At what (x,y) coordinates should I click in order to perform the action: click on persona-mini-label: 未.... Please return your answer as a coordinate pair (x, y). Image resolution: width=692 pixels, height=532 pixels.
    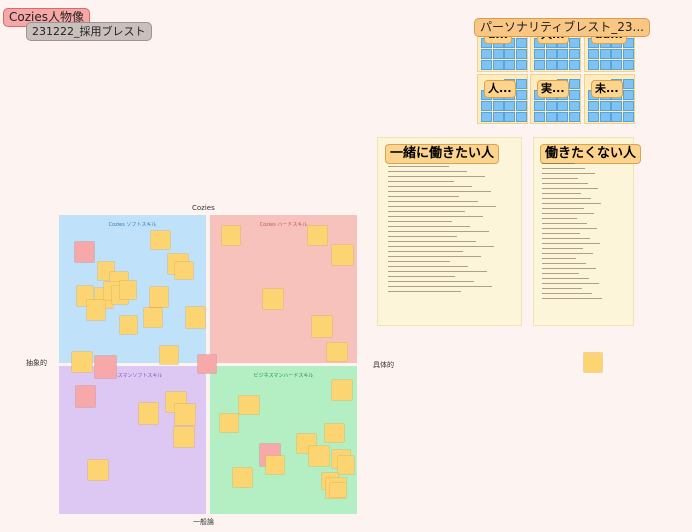
    Looking at the image, I should click on (607, 89).